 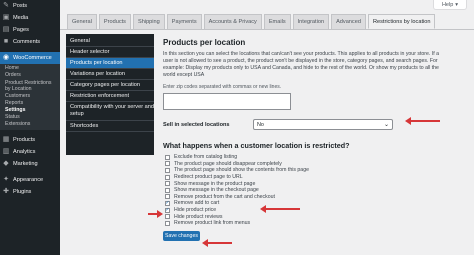 What do you see at coordinates (30, 110) in the screenshot?
I see `submenu-settings: Settings` at bounding box center [30, 110].